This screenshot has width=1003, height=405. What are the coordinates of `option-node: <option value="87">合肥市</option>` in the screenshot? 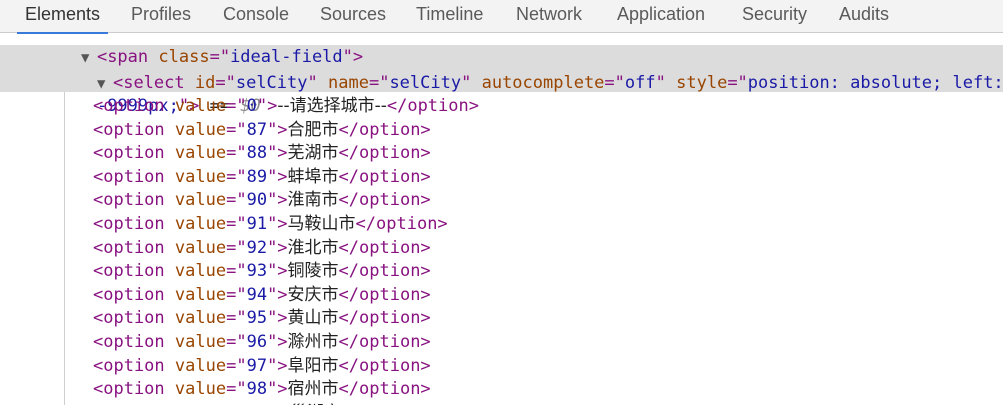 It's located at (262, 131).